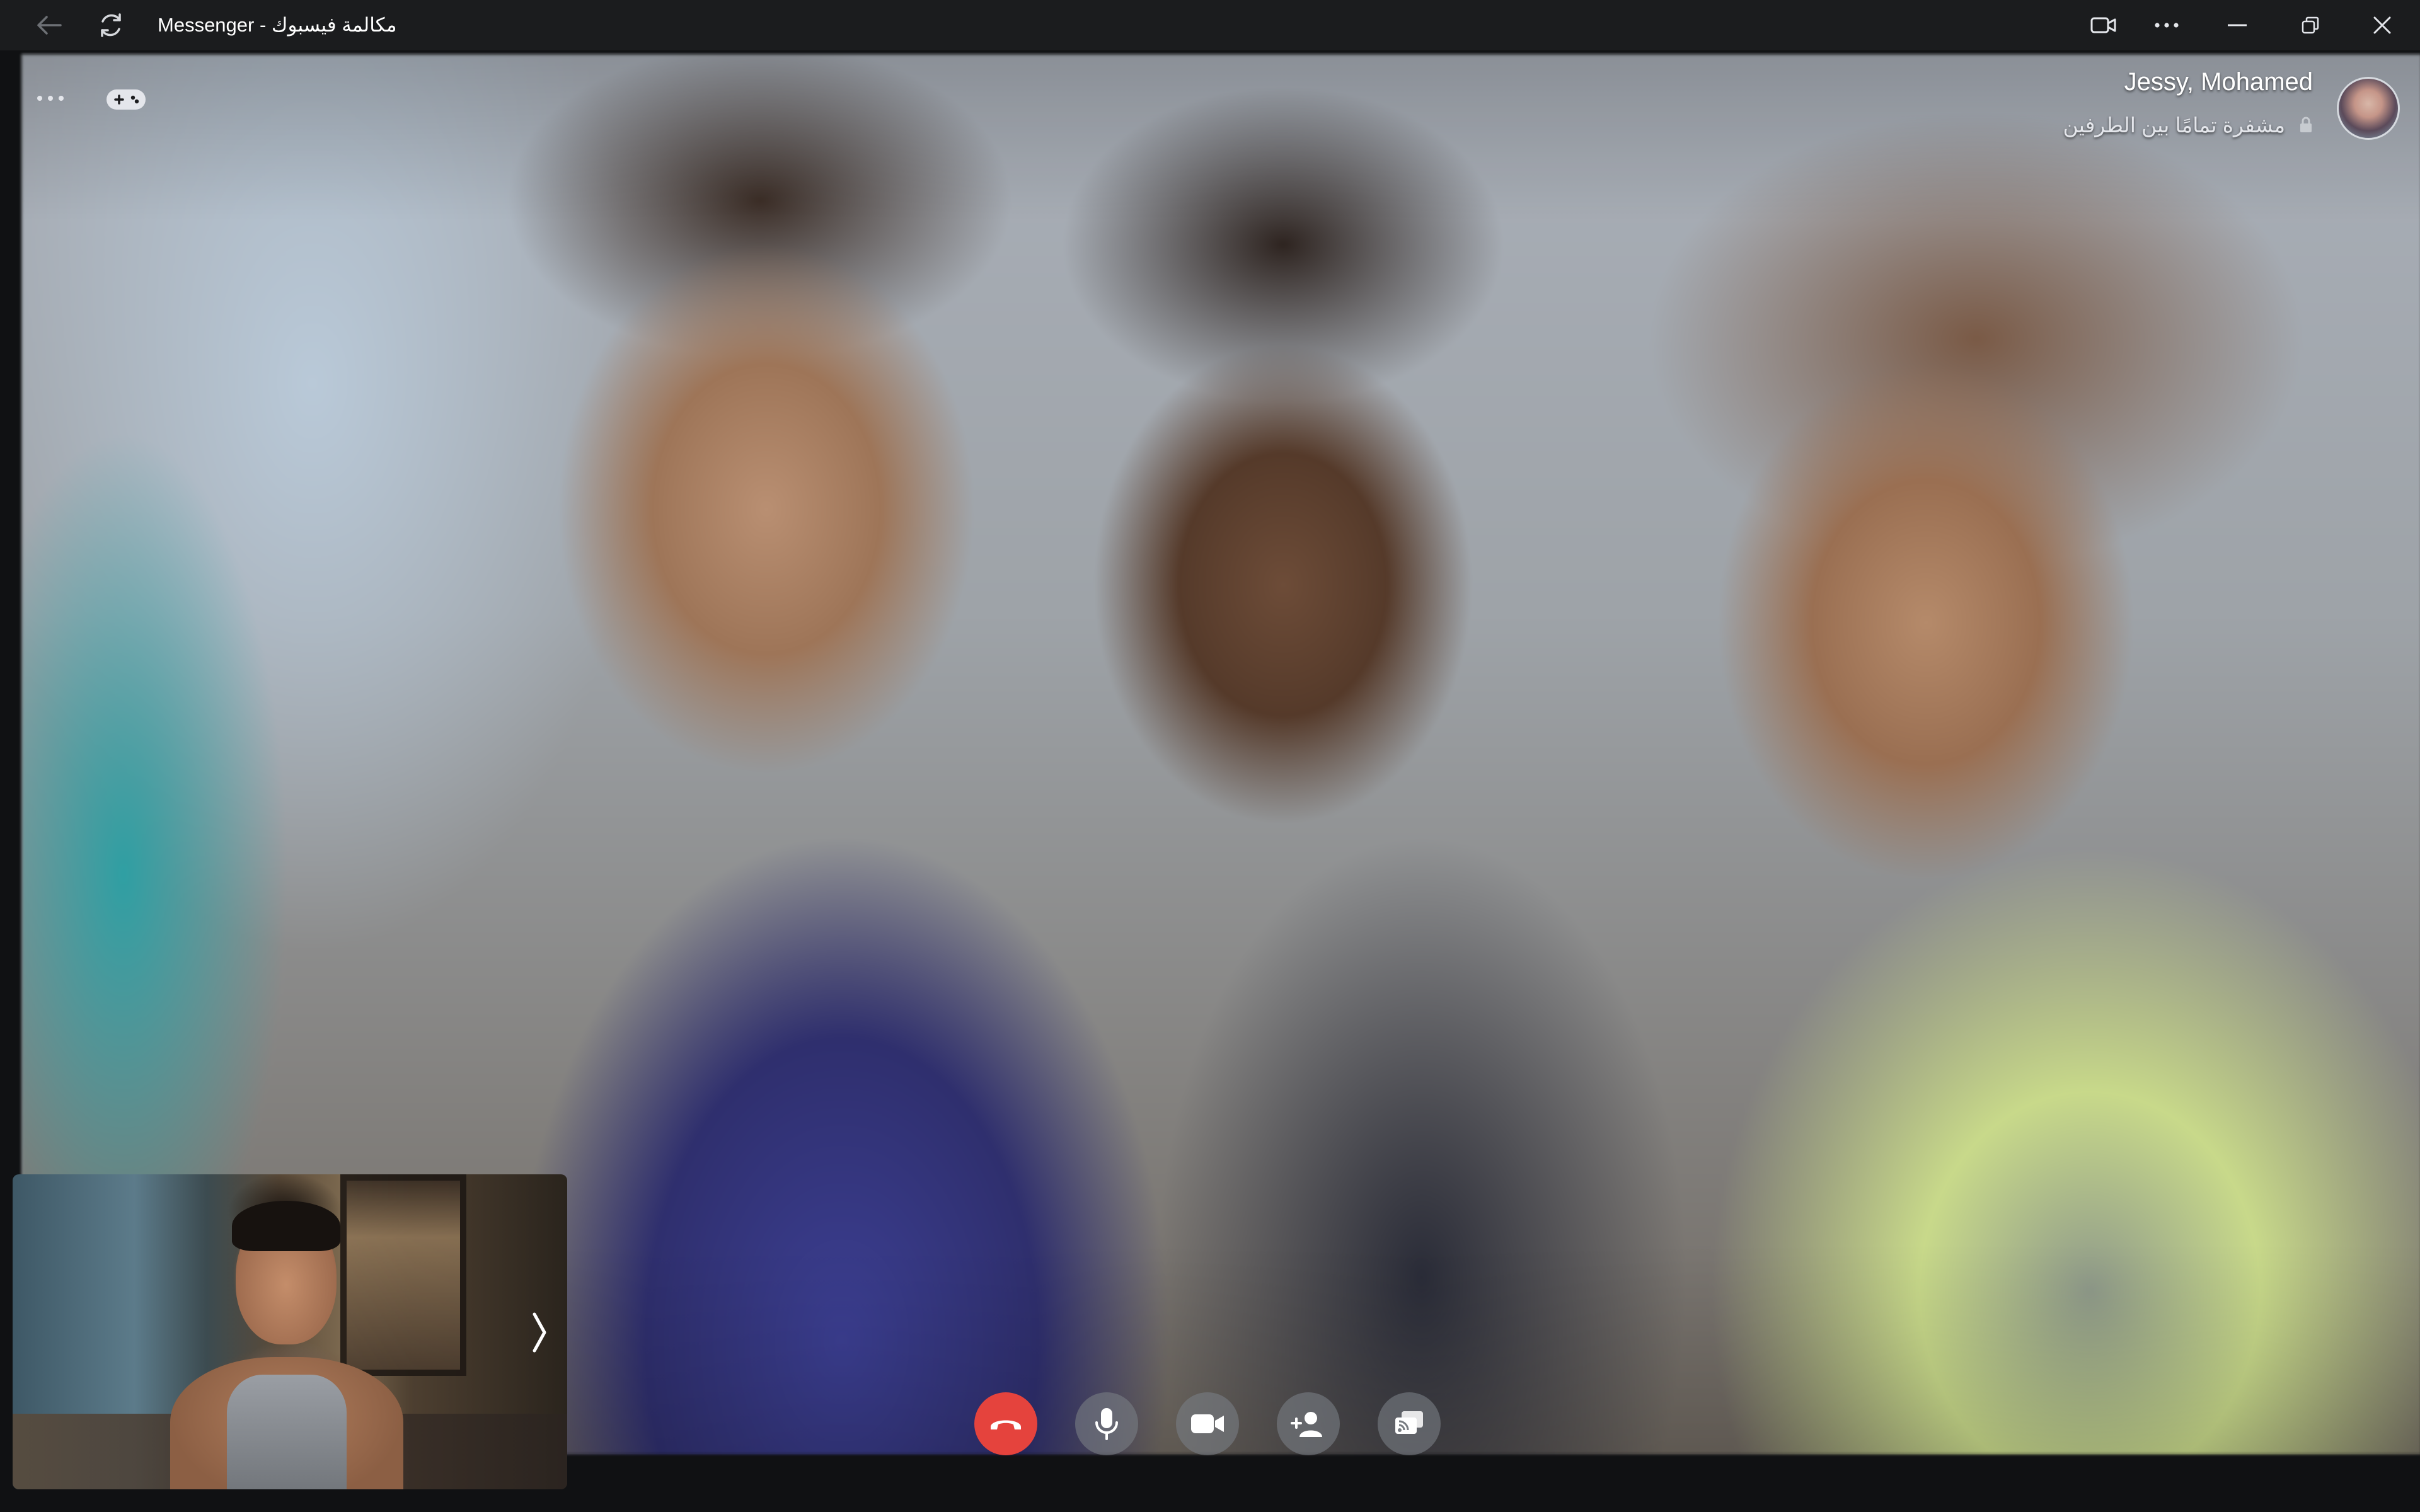 Image resolution: width=2420 pixels, height=1512 pixels. I want to click on refresh-button, so click(111, 25).